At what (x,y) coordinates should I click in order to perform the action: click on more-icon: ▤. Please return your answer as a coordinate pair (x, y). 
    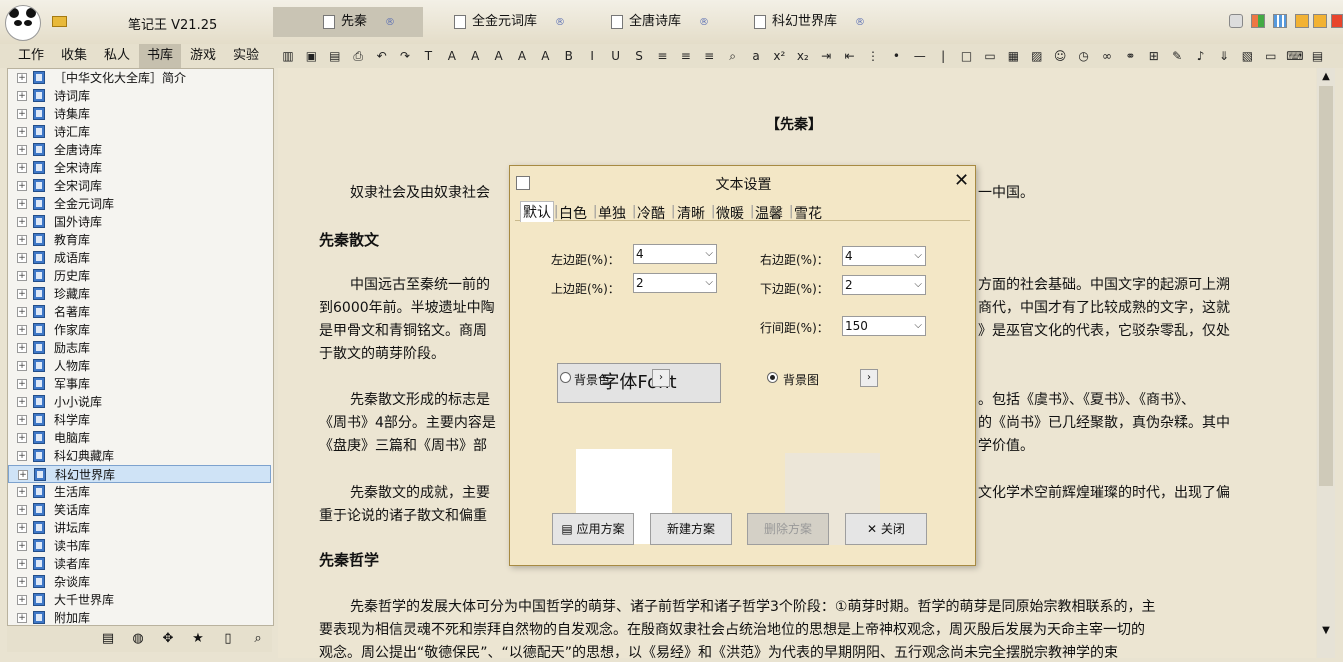
    Looking at the image, I should click on (1318, 56).